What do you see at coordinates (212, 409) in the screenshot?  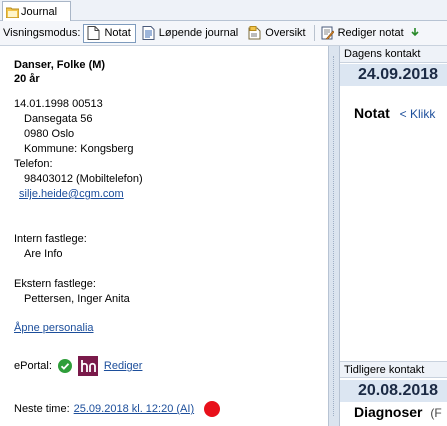 I see `status-dot-icon` at bounding box center [212, 409].